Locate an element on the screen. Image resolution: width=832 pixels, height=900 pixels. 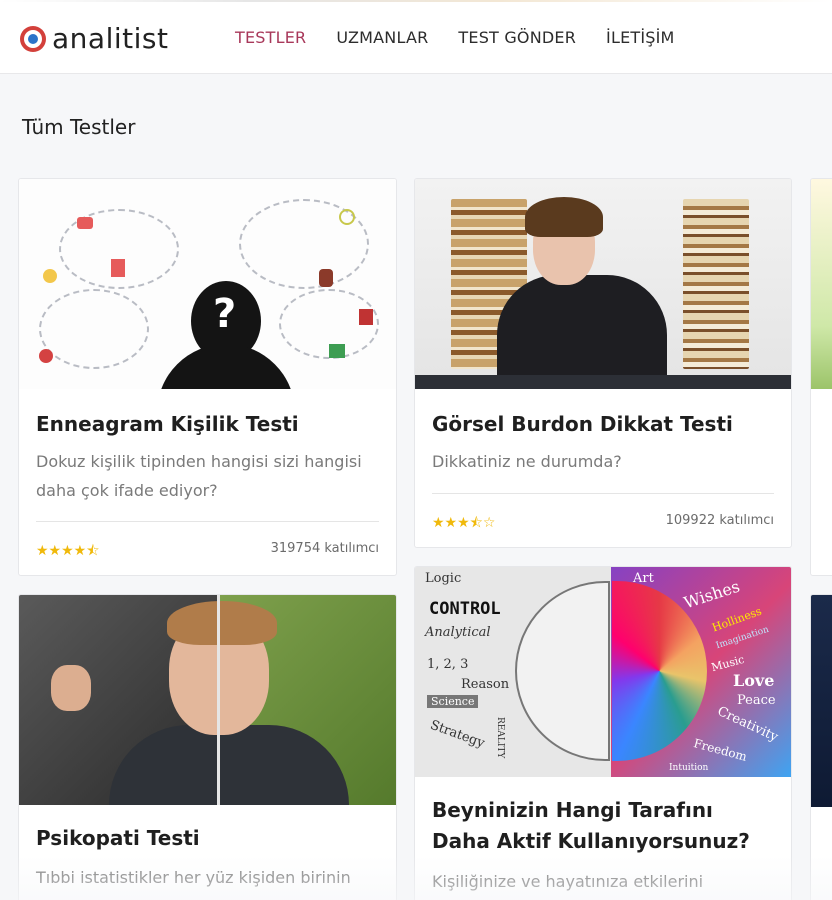
card-title: Görsel Burdon Dikkat Testi is located at coordinates (604, 424).